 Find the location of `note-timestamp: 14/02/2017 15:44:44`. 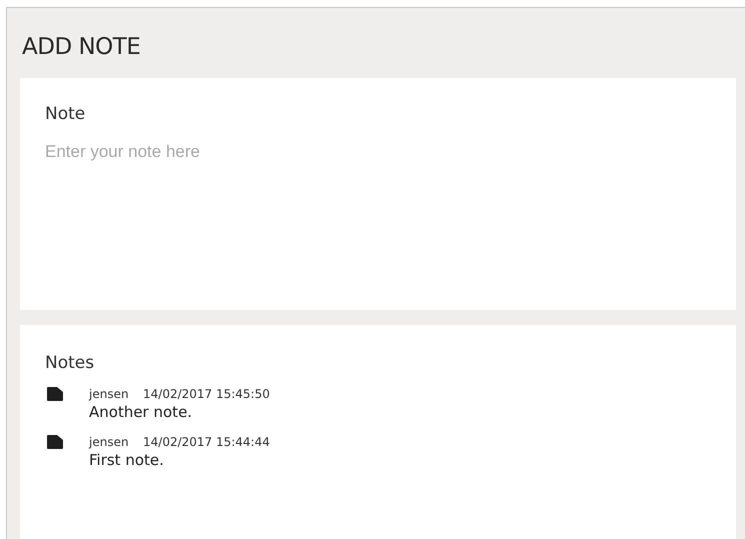

note-timestamp: 14/02/2017 15:44:44 is located at coordinates (206, 442).